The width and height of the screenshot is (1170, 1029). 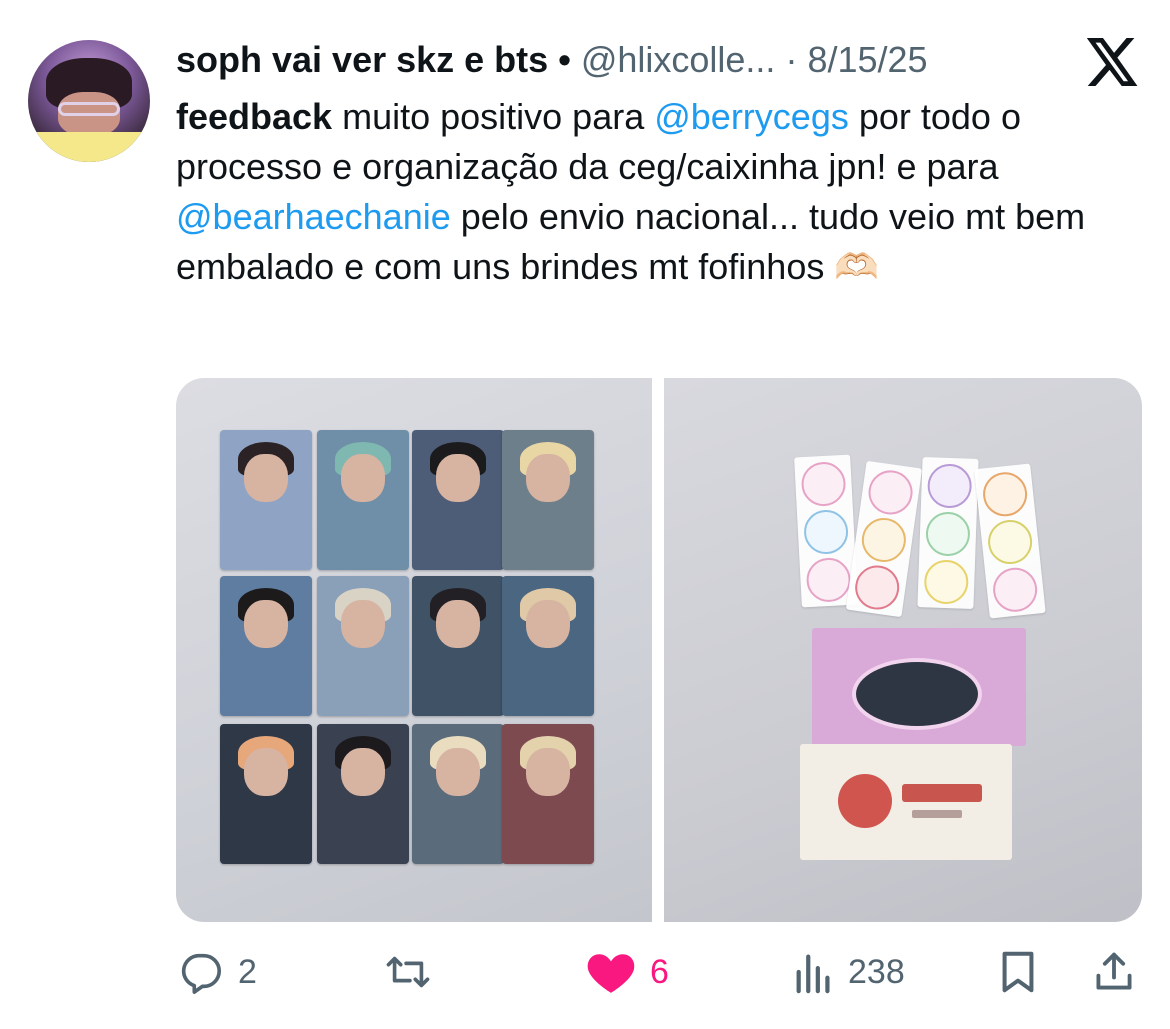 I want to click on reply-button: 2, so click(x=217, y=972).